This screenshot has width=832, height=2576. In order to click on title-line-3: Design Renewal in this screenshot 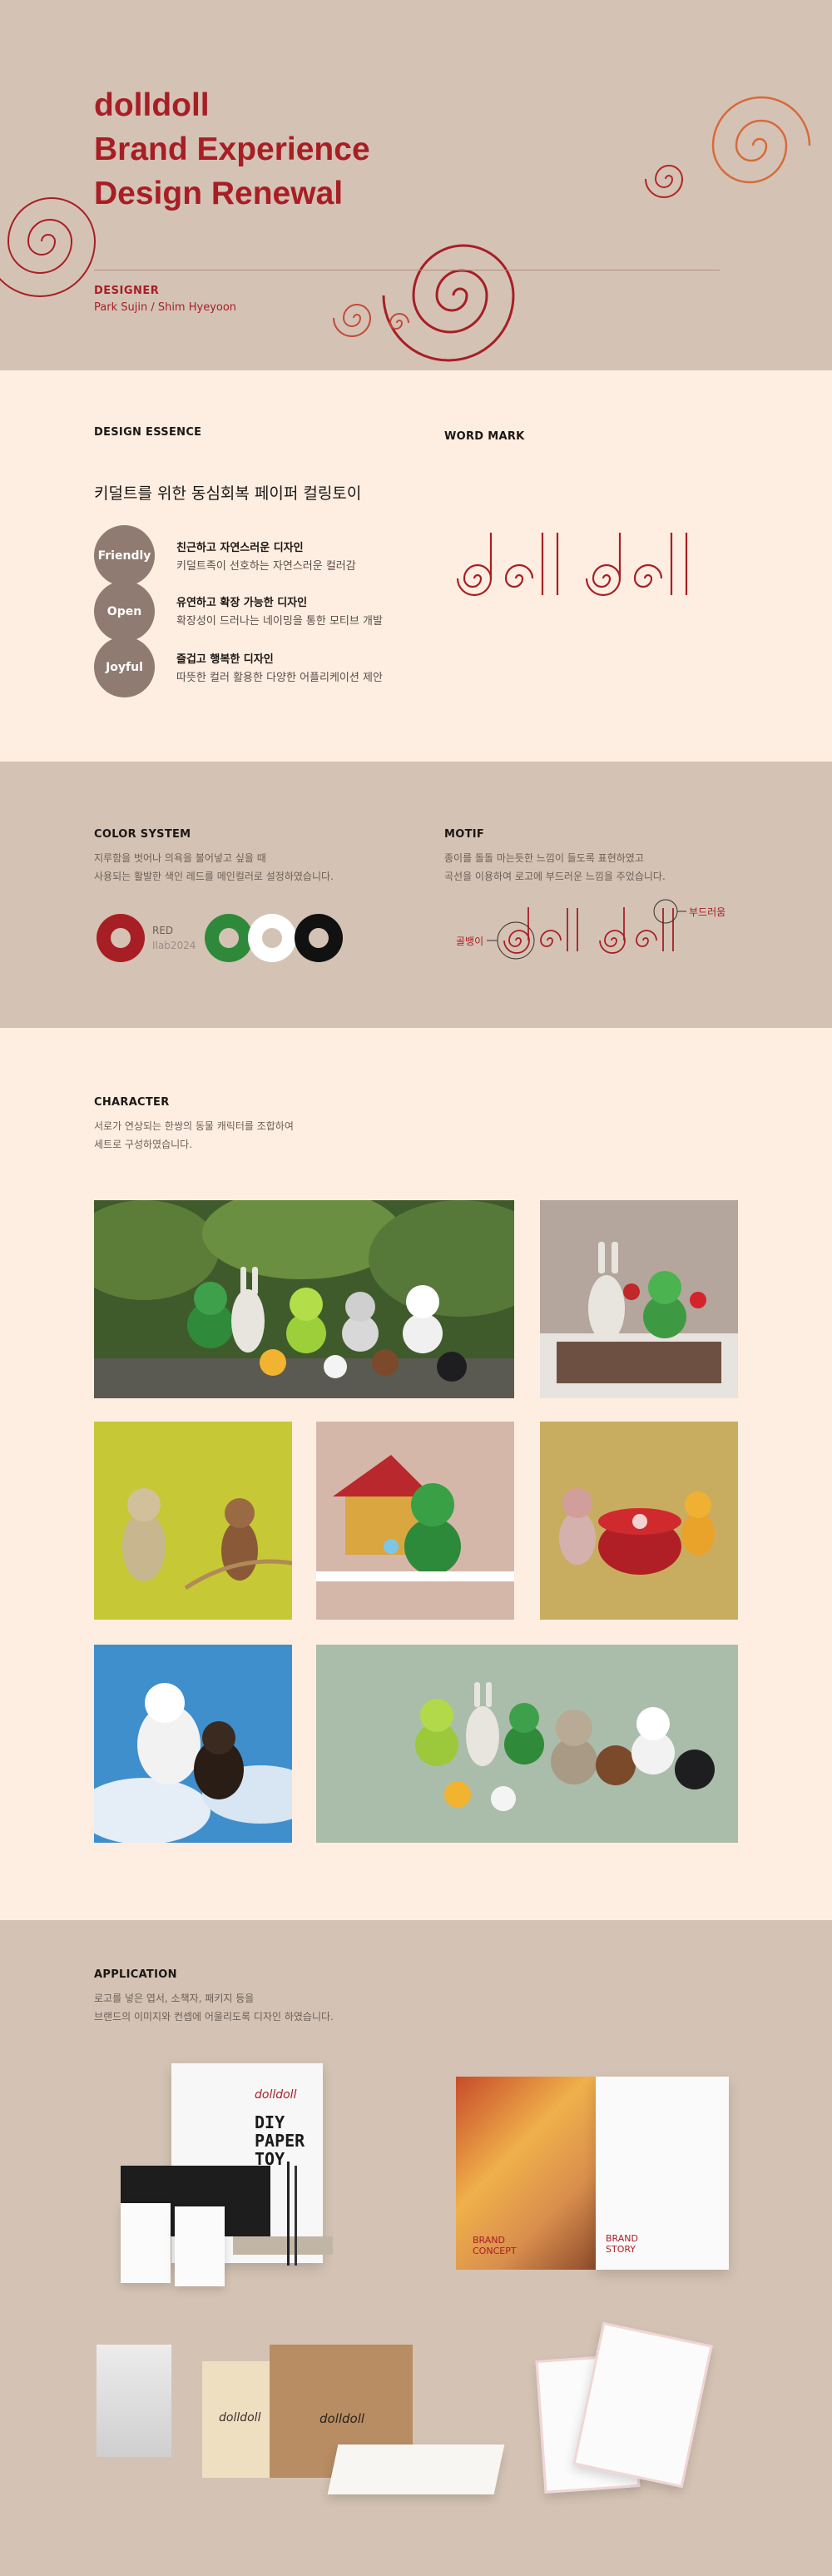, I will do `click(219, 193)`.